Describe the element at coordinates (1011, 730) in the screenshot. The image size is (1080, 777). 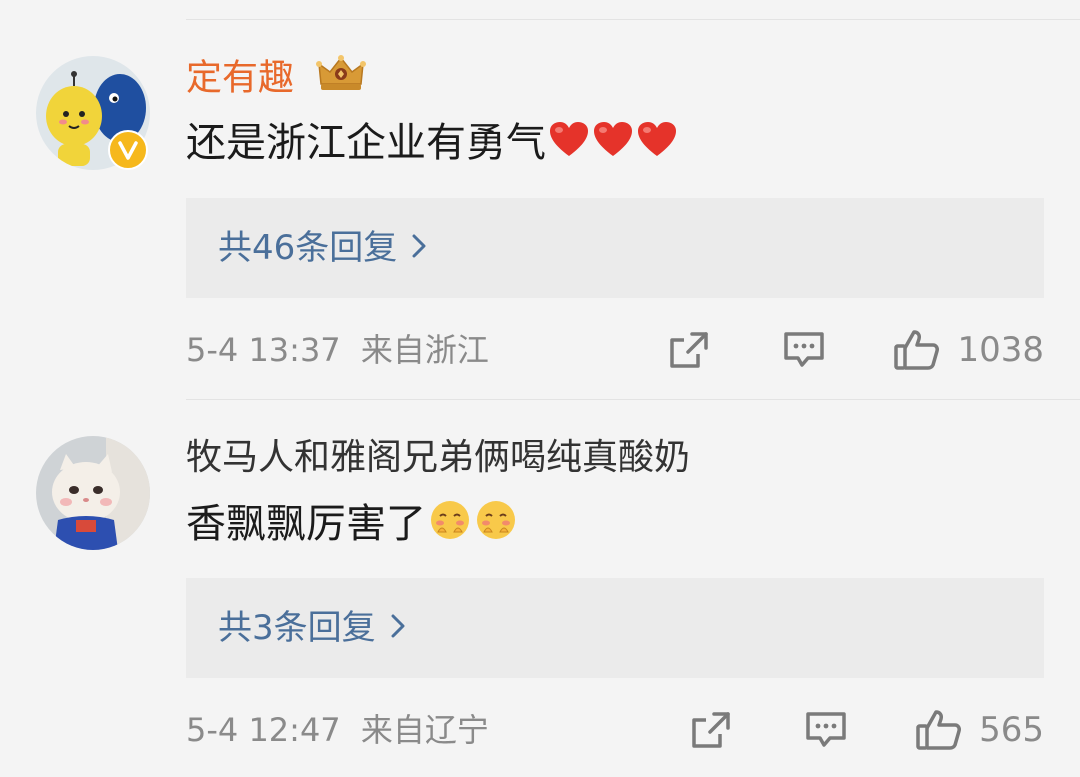
I see `like-count: 565` at that location.